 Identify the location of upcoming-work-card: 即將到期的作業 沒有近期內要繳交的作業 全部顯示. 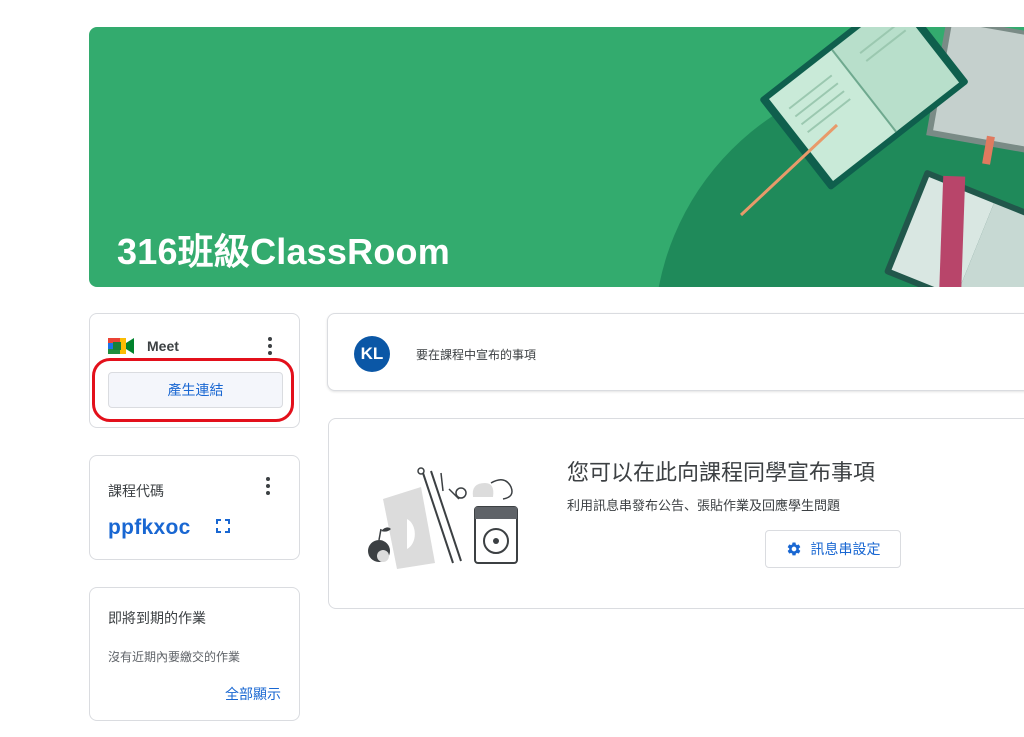
(194, 654).